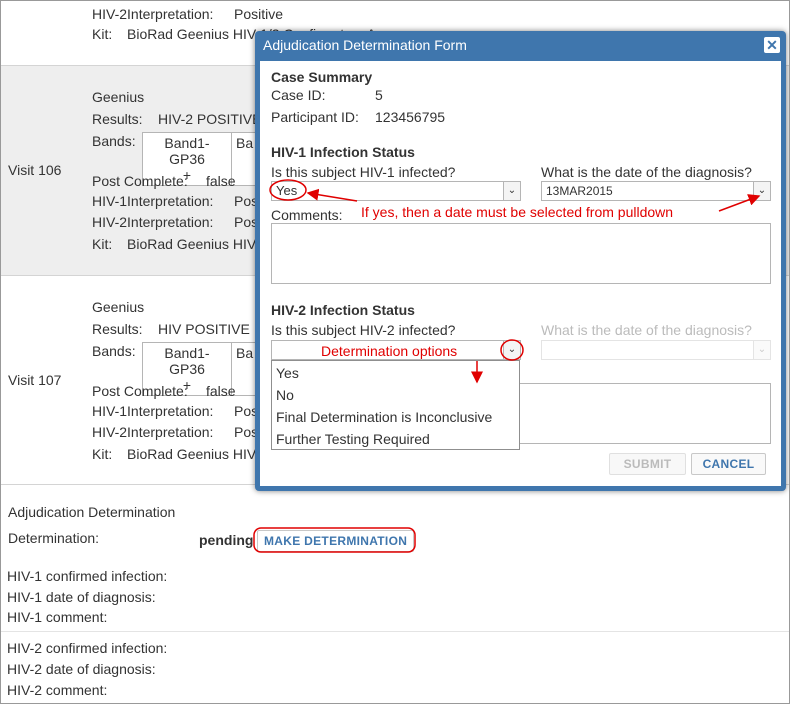  Describe the element at coordinates (92, 512) in the screenshot. I see `adjudication-title: Adjudication Determination` at that location.